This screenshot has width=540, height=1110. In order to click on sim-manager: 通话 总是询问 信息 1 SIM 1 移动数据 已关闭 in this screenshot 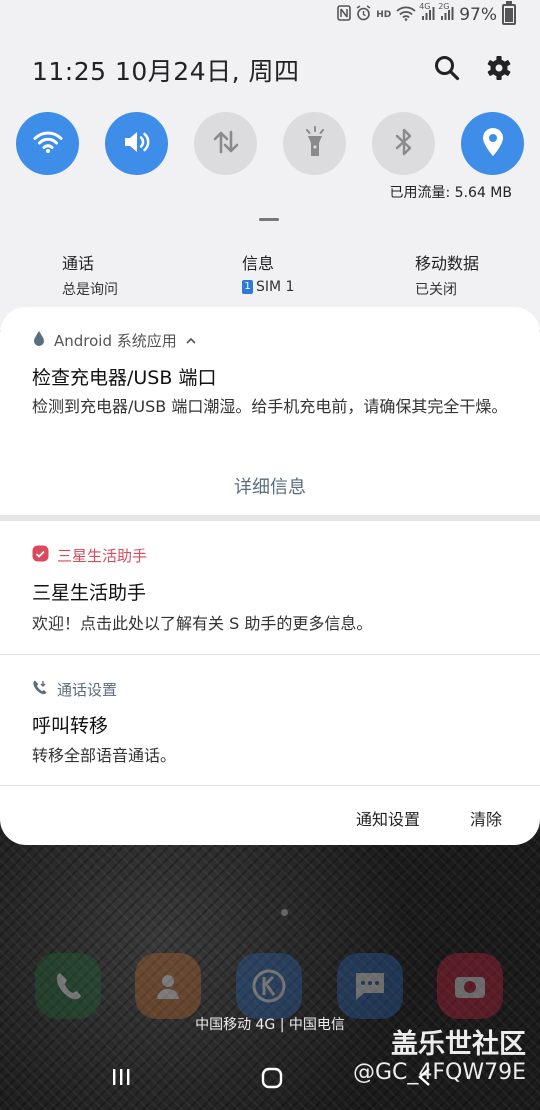, I will do `click(270, 275)`.